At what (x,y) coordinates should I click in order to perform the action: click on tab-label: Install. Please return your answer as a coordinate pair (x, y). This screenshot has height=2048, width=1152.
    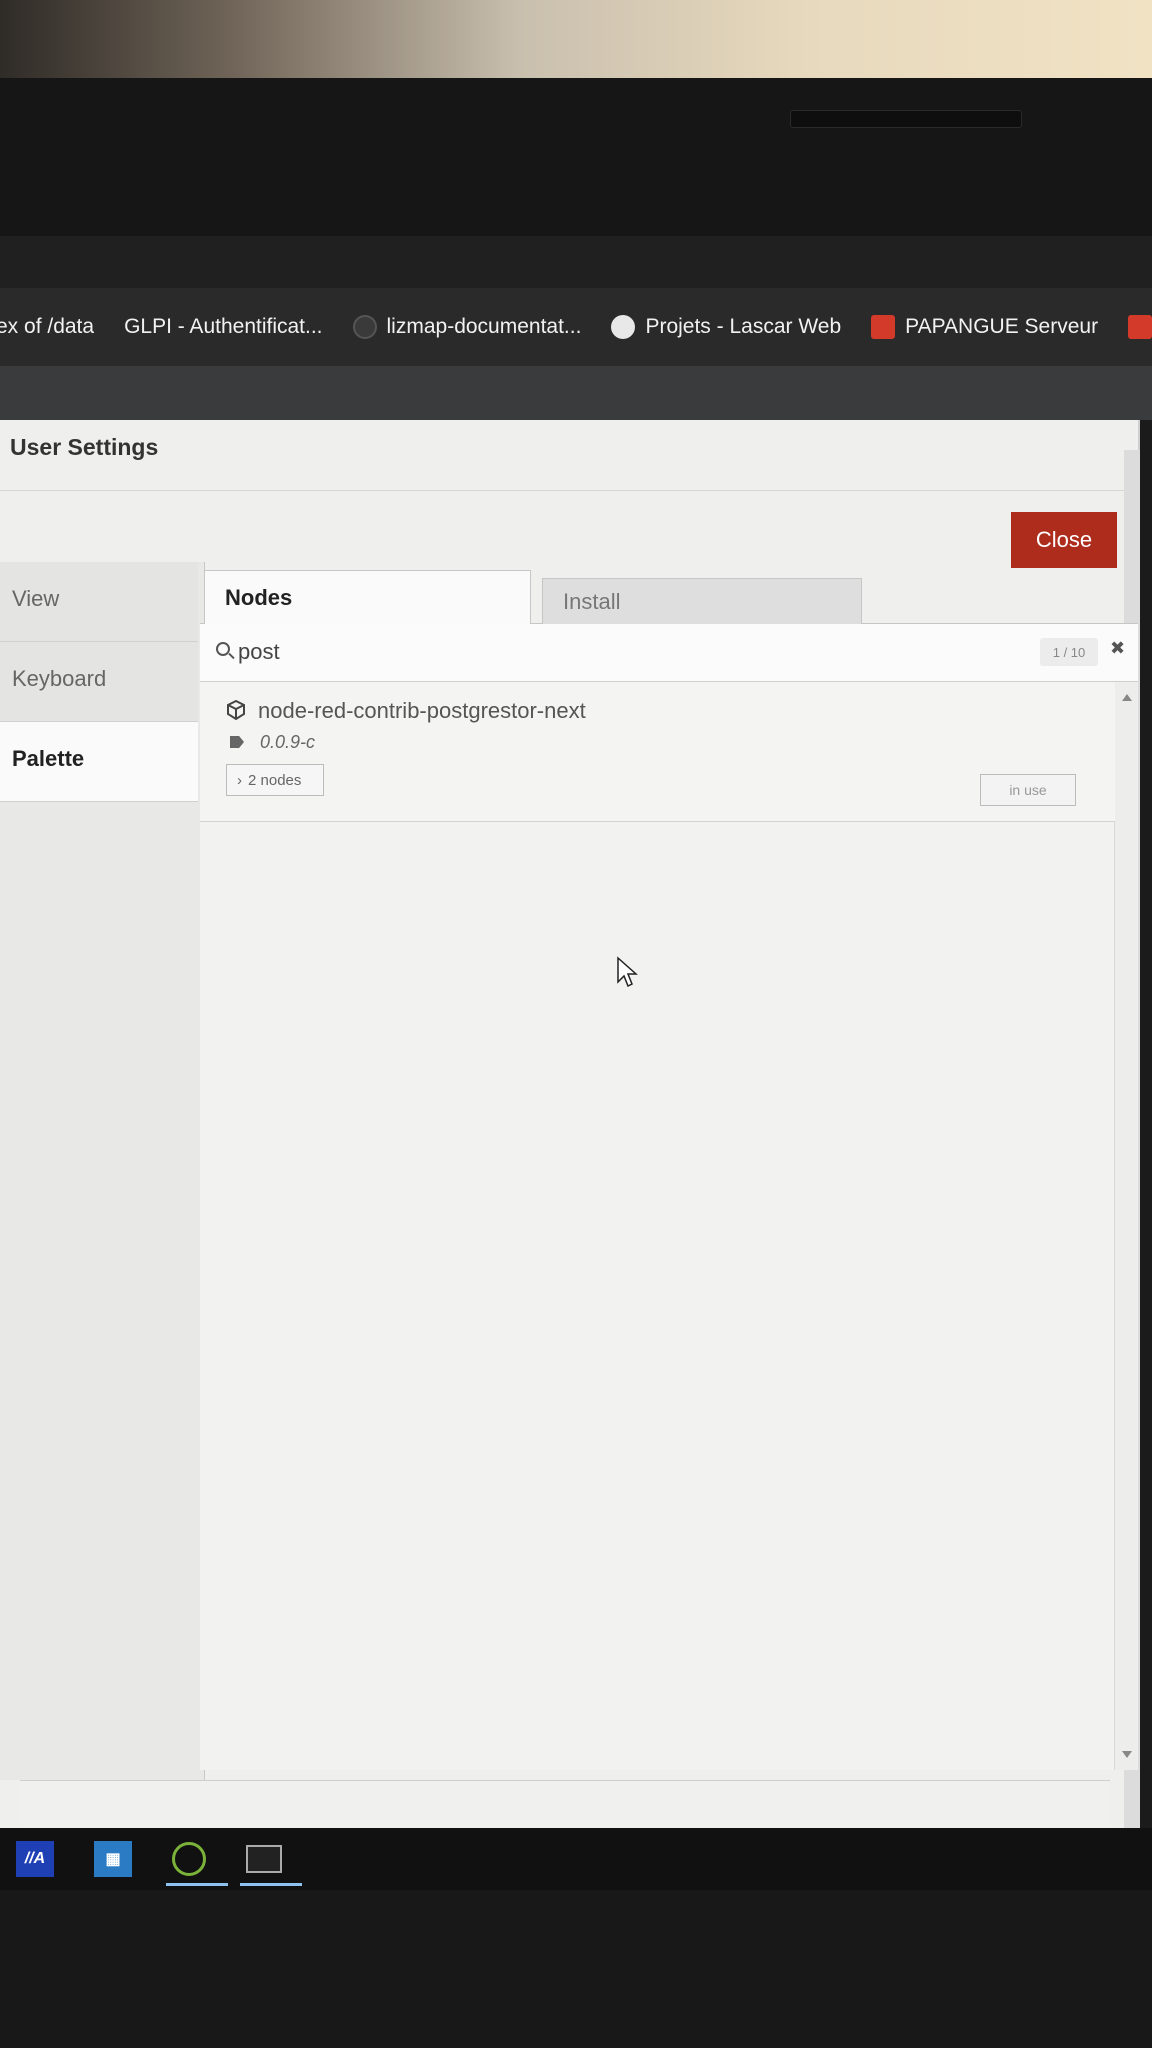
    Looking at the image, I should click on (592, 601).